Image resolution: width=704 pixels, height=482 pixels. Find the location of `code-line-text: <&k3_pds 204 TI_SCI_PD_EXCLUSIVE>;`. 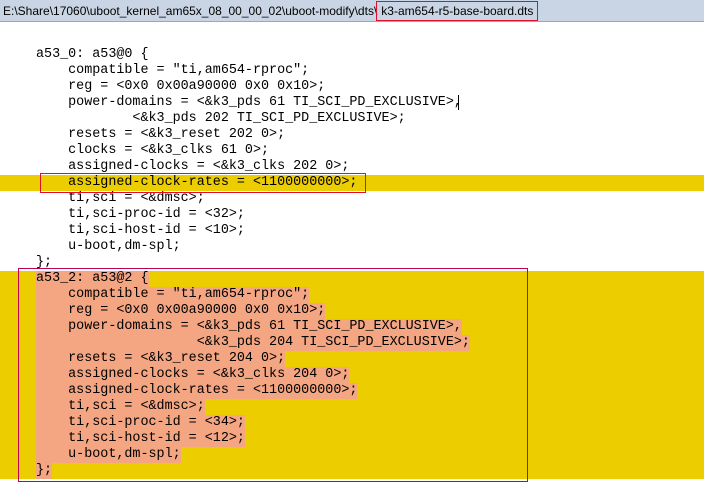

code-line-text: <&k3_pds 204 TI_SCI_PD_EXCLUSIVE>; is located at coordinates (253, 343).